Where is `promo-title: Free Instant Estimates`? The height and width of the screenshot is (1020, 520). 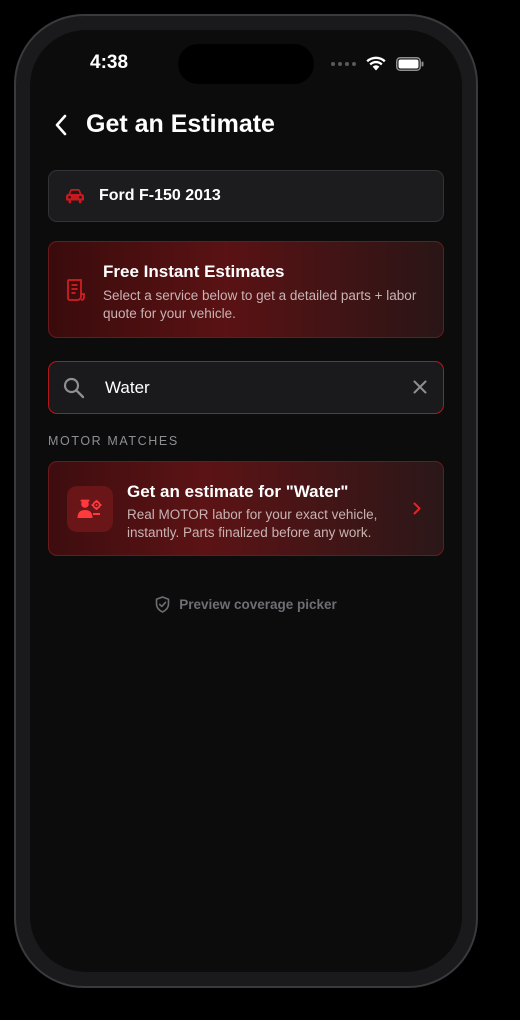 promo-title: Free Instant Estimates is located at coordinates (194, 271).